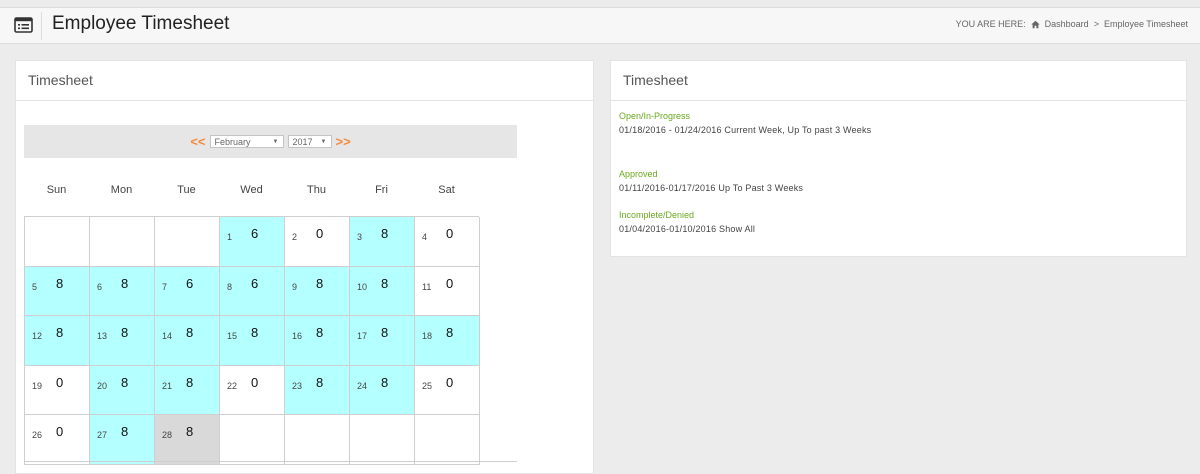 The width and height of the screenshot is (1200, 474). Describe the element at coordinates (317, 242) in the screenshot. I see `calendar-day-cell: 20` at that location.